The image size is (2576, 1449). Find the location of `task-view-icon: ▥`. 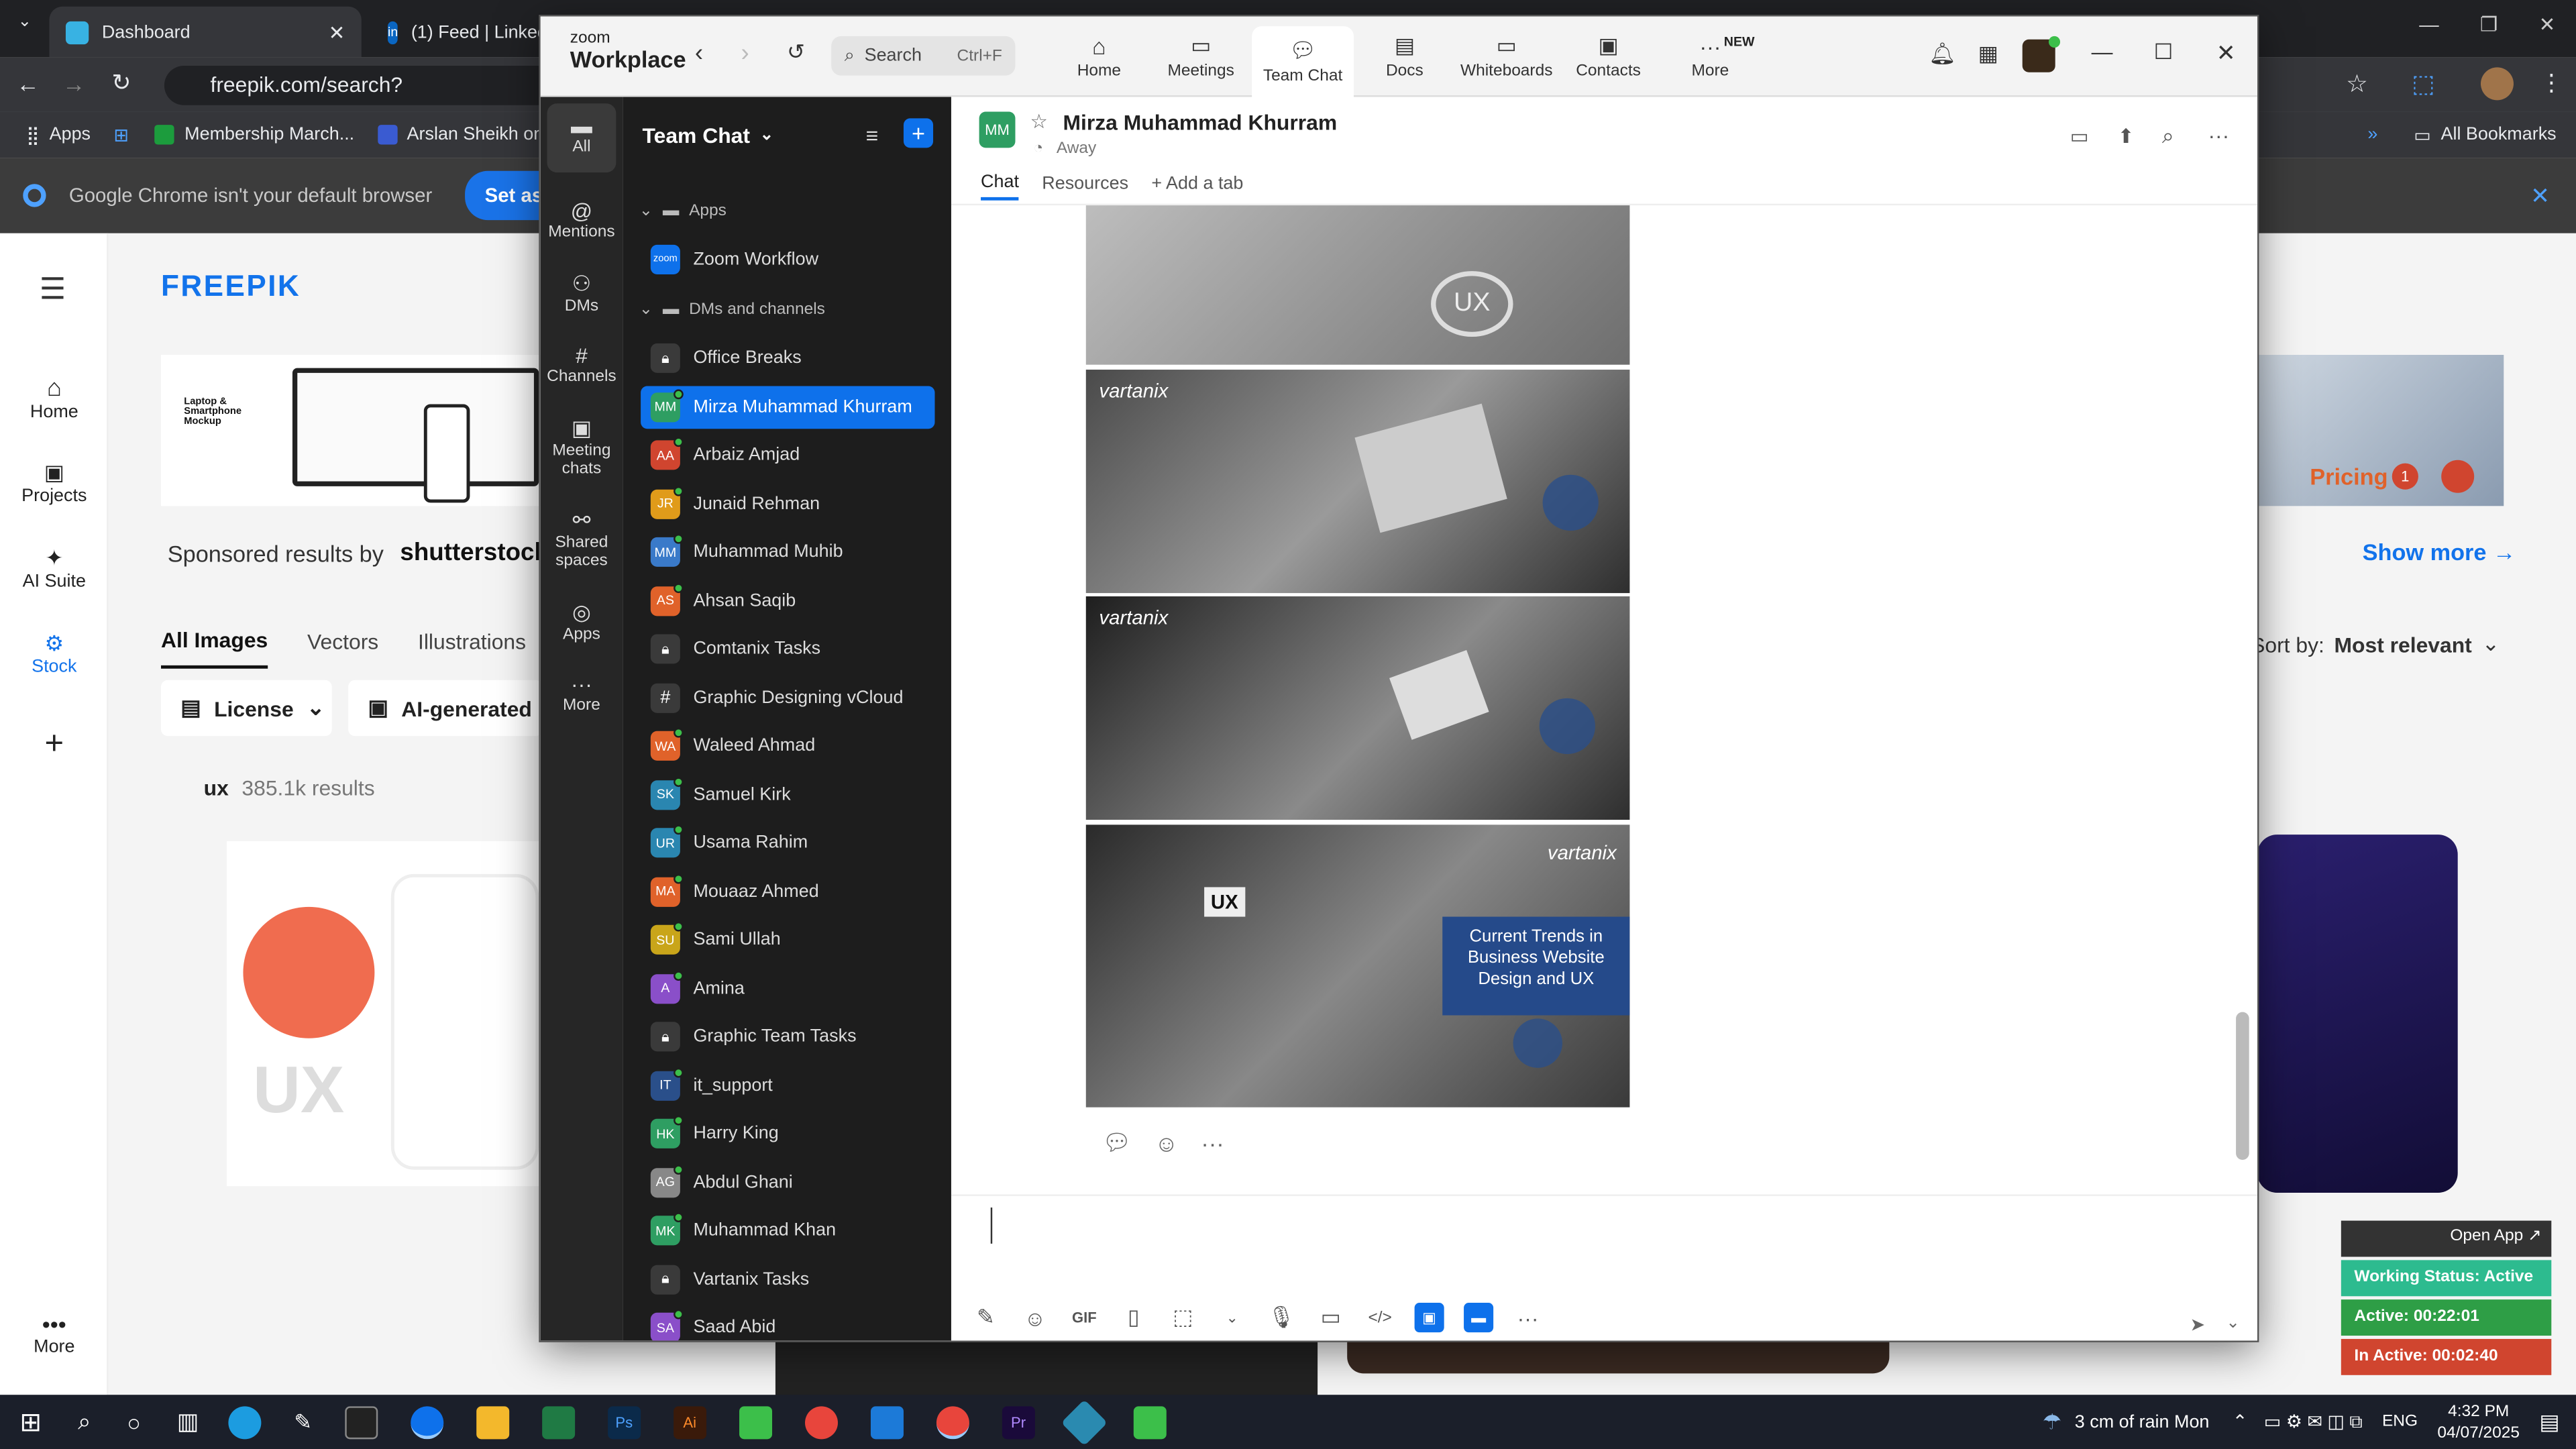

task-view-icon: ▥ is located at coordinates (188, 1422).